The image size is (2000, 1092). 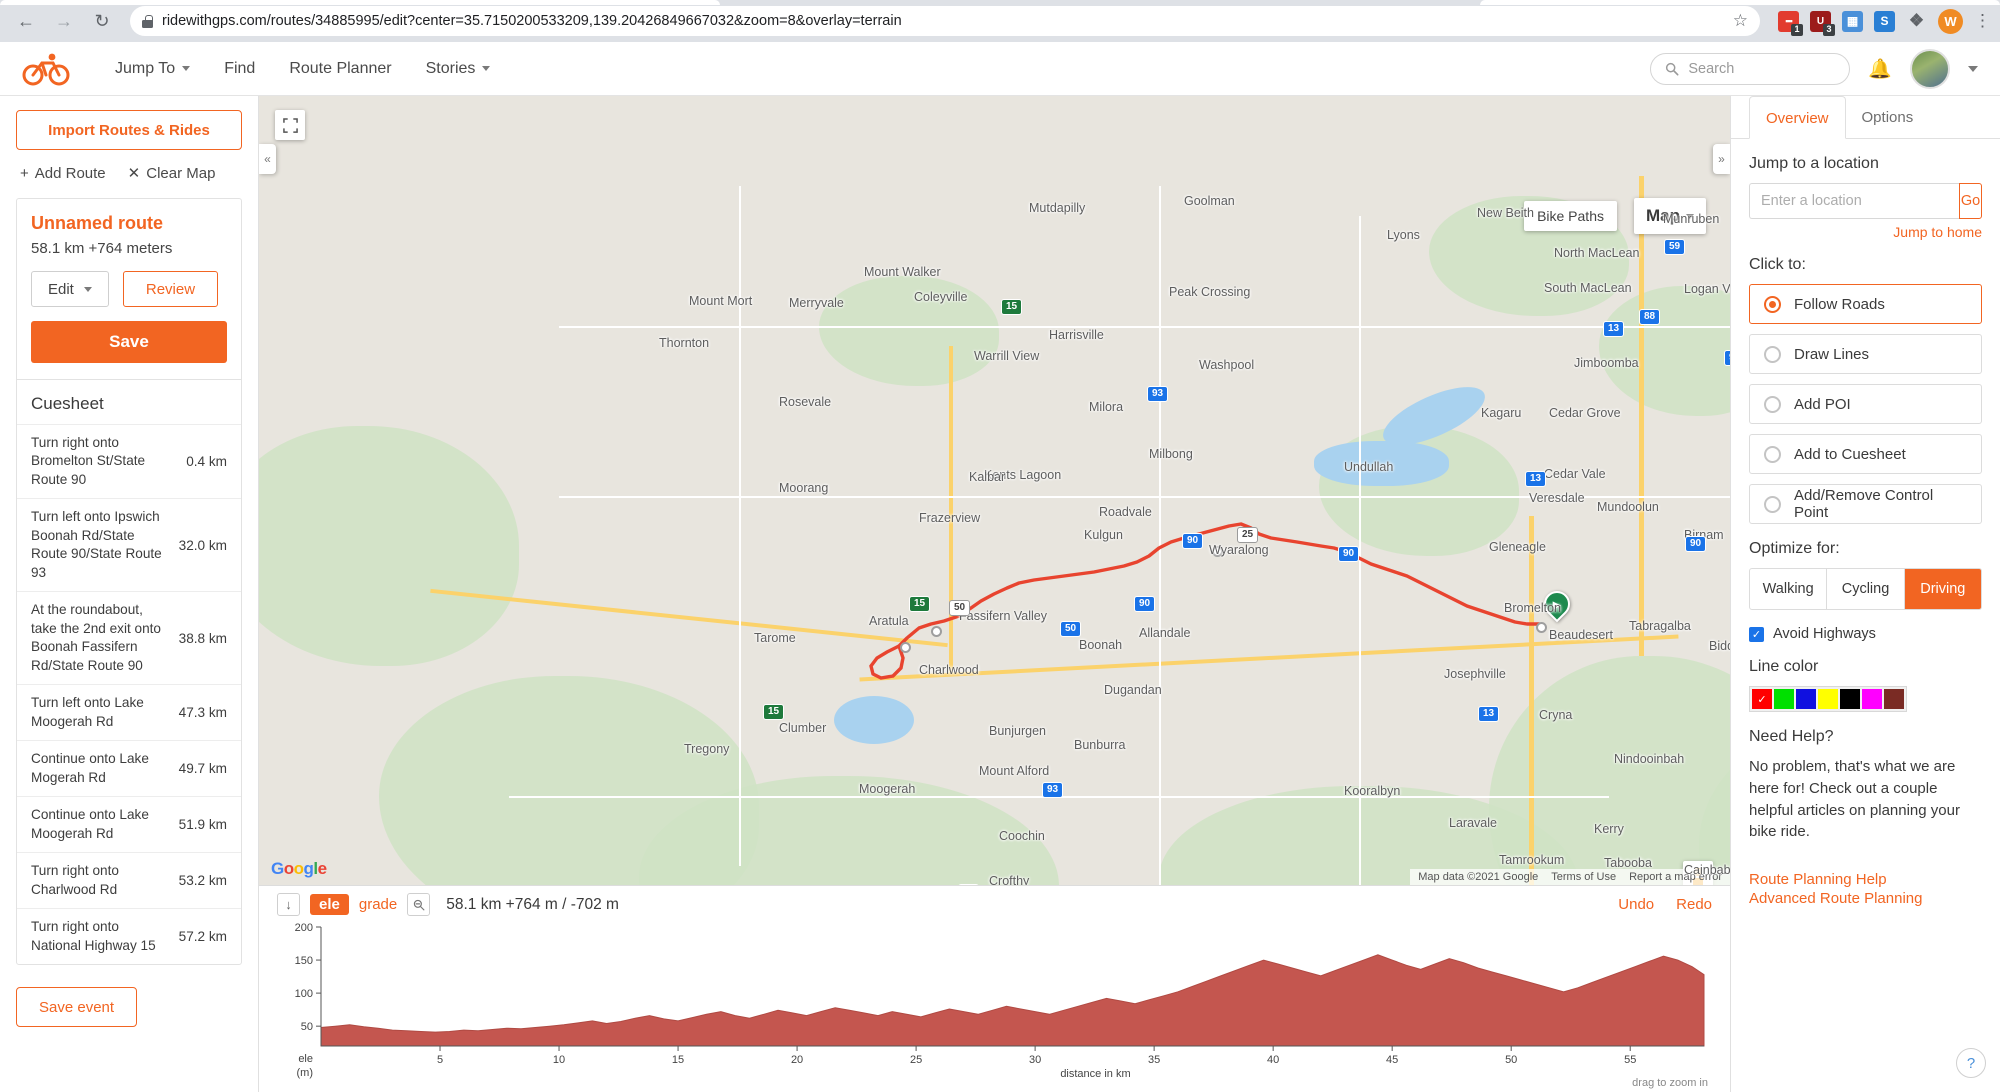 I want to click on map-place-label: Kalbar, so click(x=987, y=477).